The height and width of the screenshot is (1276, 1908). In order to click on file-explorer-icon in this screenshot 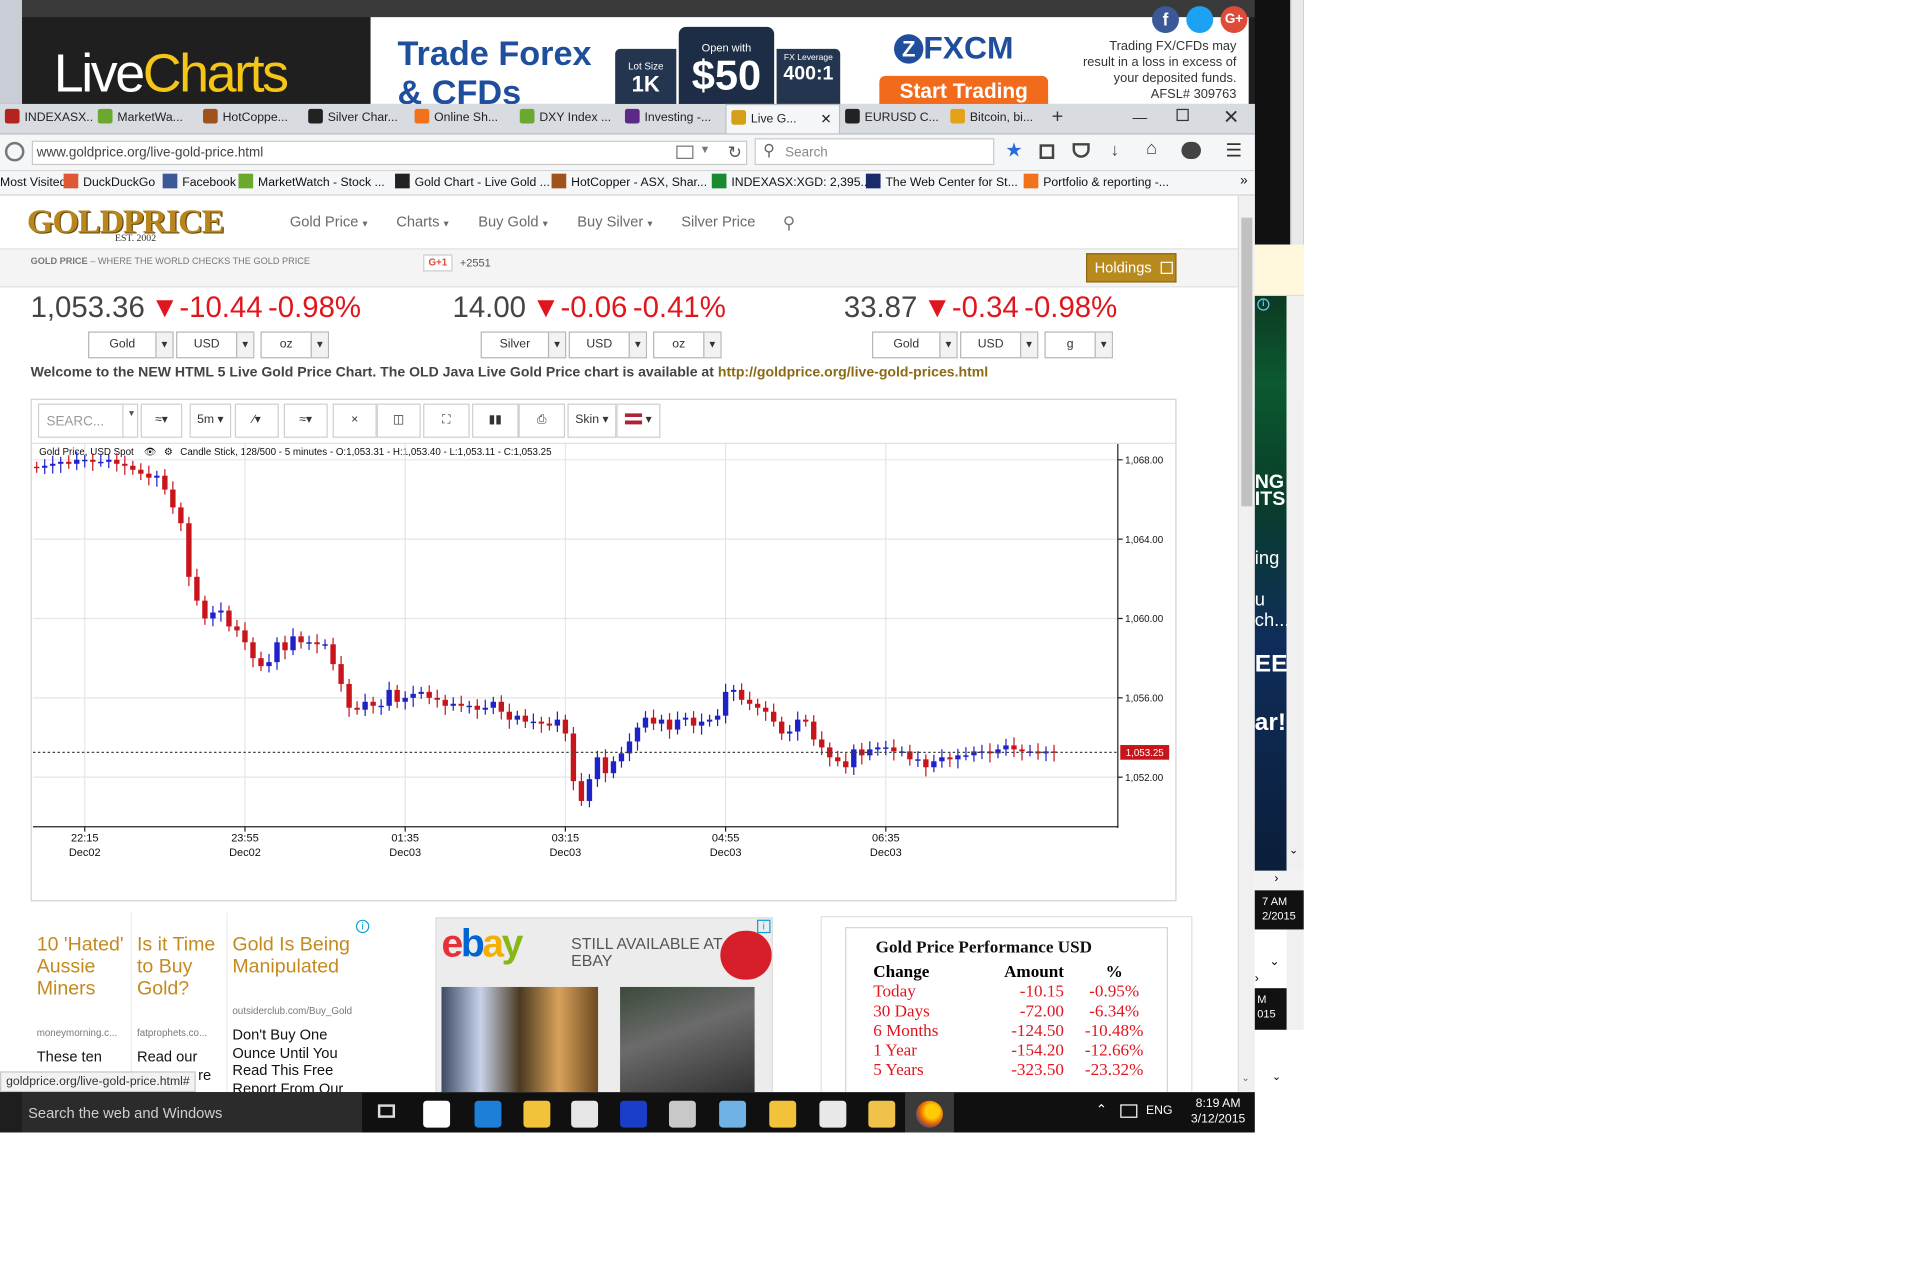, I will do `click(537, 1114)`.